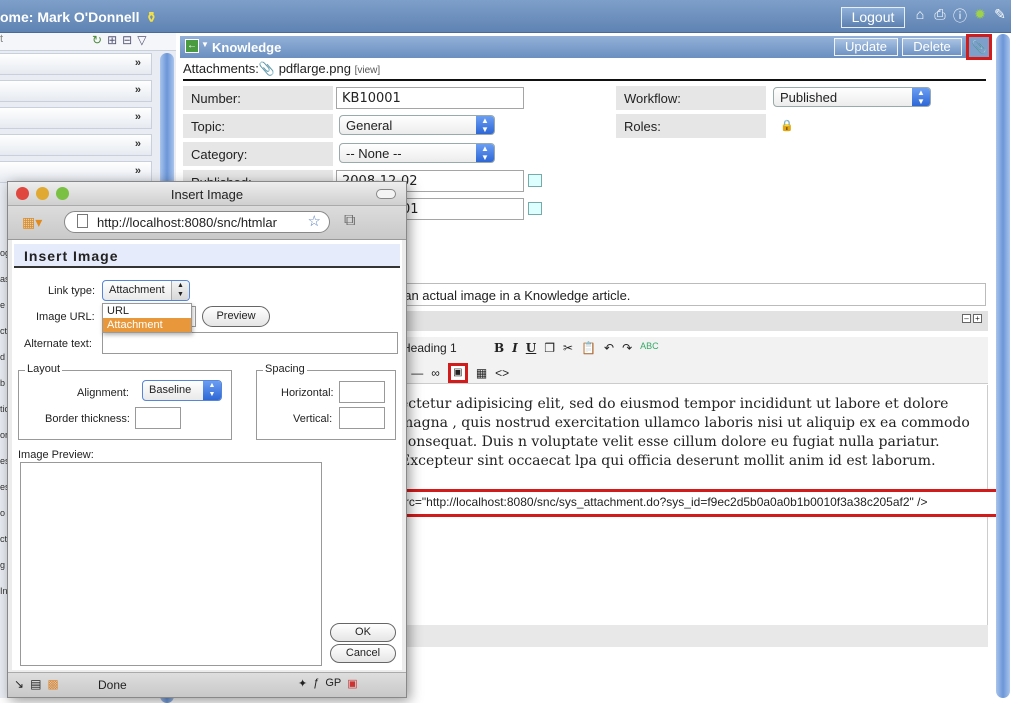 The height and width of the screenshot is (703, 1011). I want to click on paste-icon: 📋, so click(588, 348).